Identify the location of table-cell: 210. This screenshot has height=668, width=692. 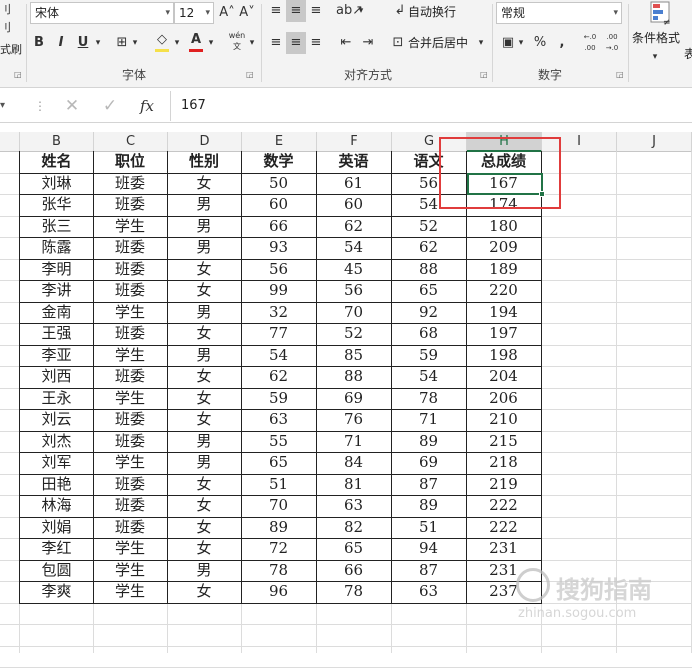
(504, 420).